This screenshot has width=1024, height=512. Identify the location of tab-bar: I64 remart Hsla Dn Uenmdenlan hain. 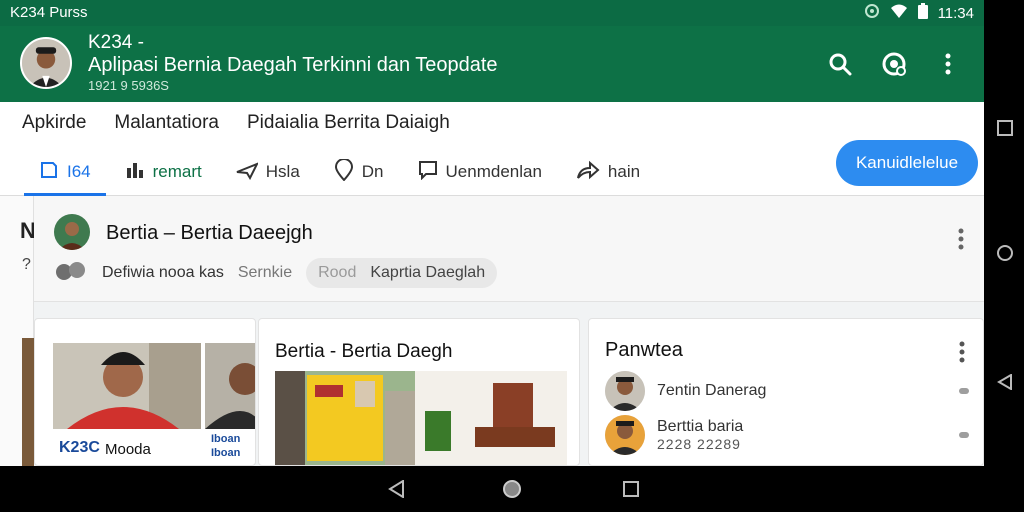
(339, 172).